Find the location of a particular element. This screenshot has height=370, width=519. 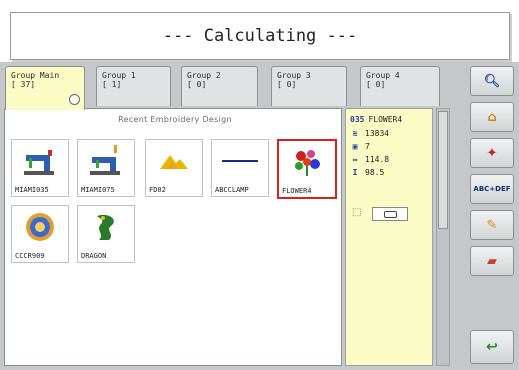

design-index: 035 is located at coordinates (357, 119).